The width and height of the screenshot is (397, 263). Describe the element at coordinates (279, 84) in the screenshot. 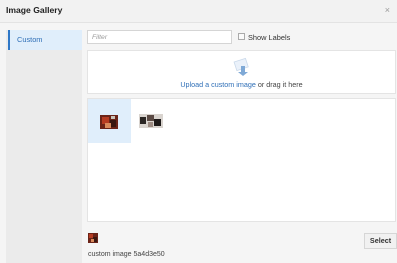

I see `upload-drag-text: or drag it here` at that location.